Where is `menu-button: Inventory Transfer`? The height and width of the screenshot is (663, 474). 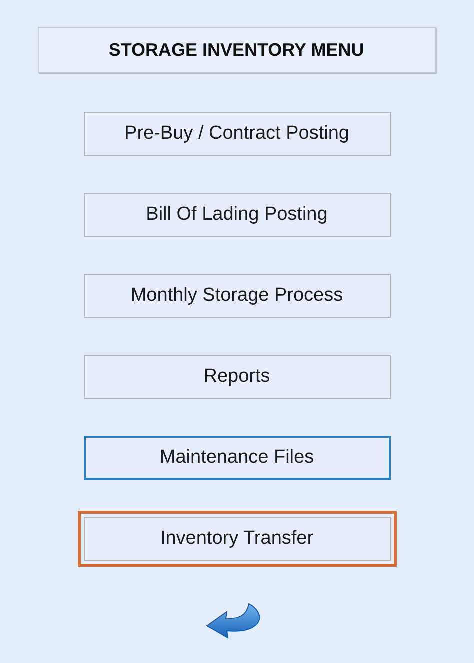 menu-button: Inventory Transfer is located at coordinates (237, 539).